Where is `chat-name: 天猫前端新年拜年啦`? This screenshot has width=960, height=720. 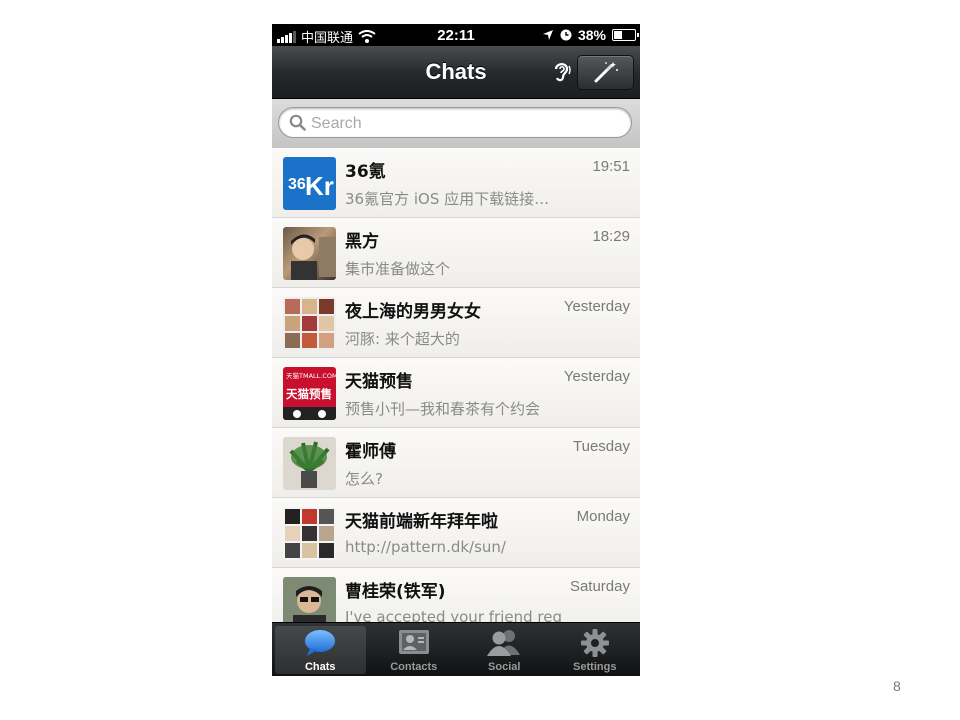
chat-name: 天猫前端新年拜年啦 is located at coordinates (421, 522).